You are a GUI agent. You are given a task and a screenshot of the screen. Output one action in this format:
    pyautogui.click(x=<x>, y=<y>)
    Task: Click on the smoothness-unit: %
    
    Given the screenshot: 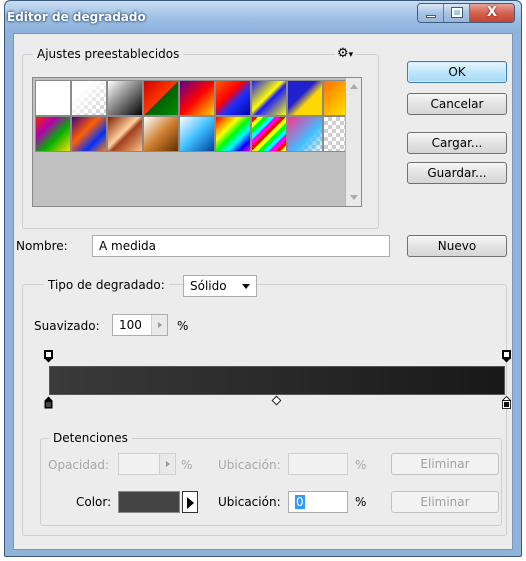 What is the action you would take?
    pyautogui.click(x=183, y=326)
    